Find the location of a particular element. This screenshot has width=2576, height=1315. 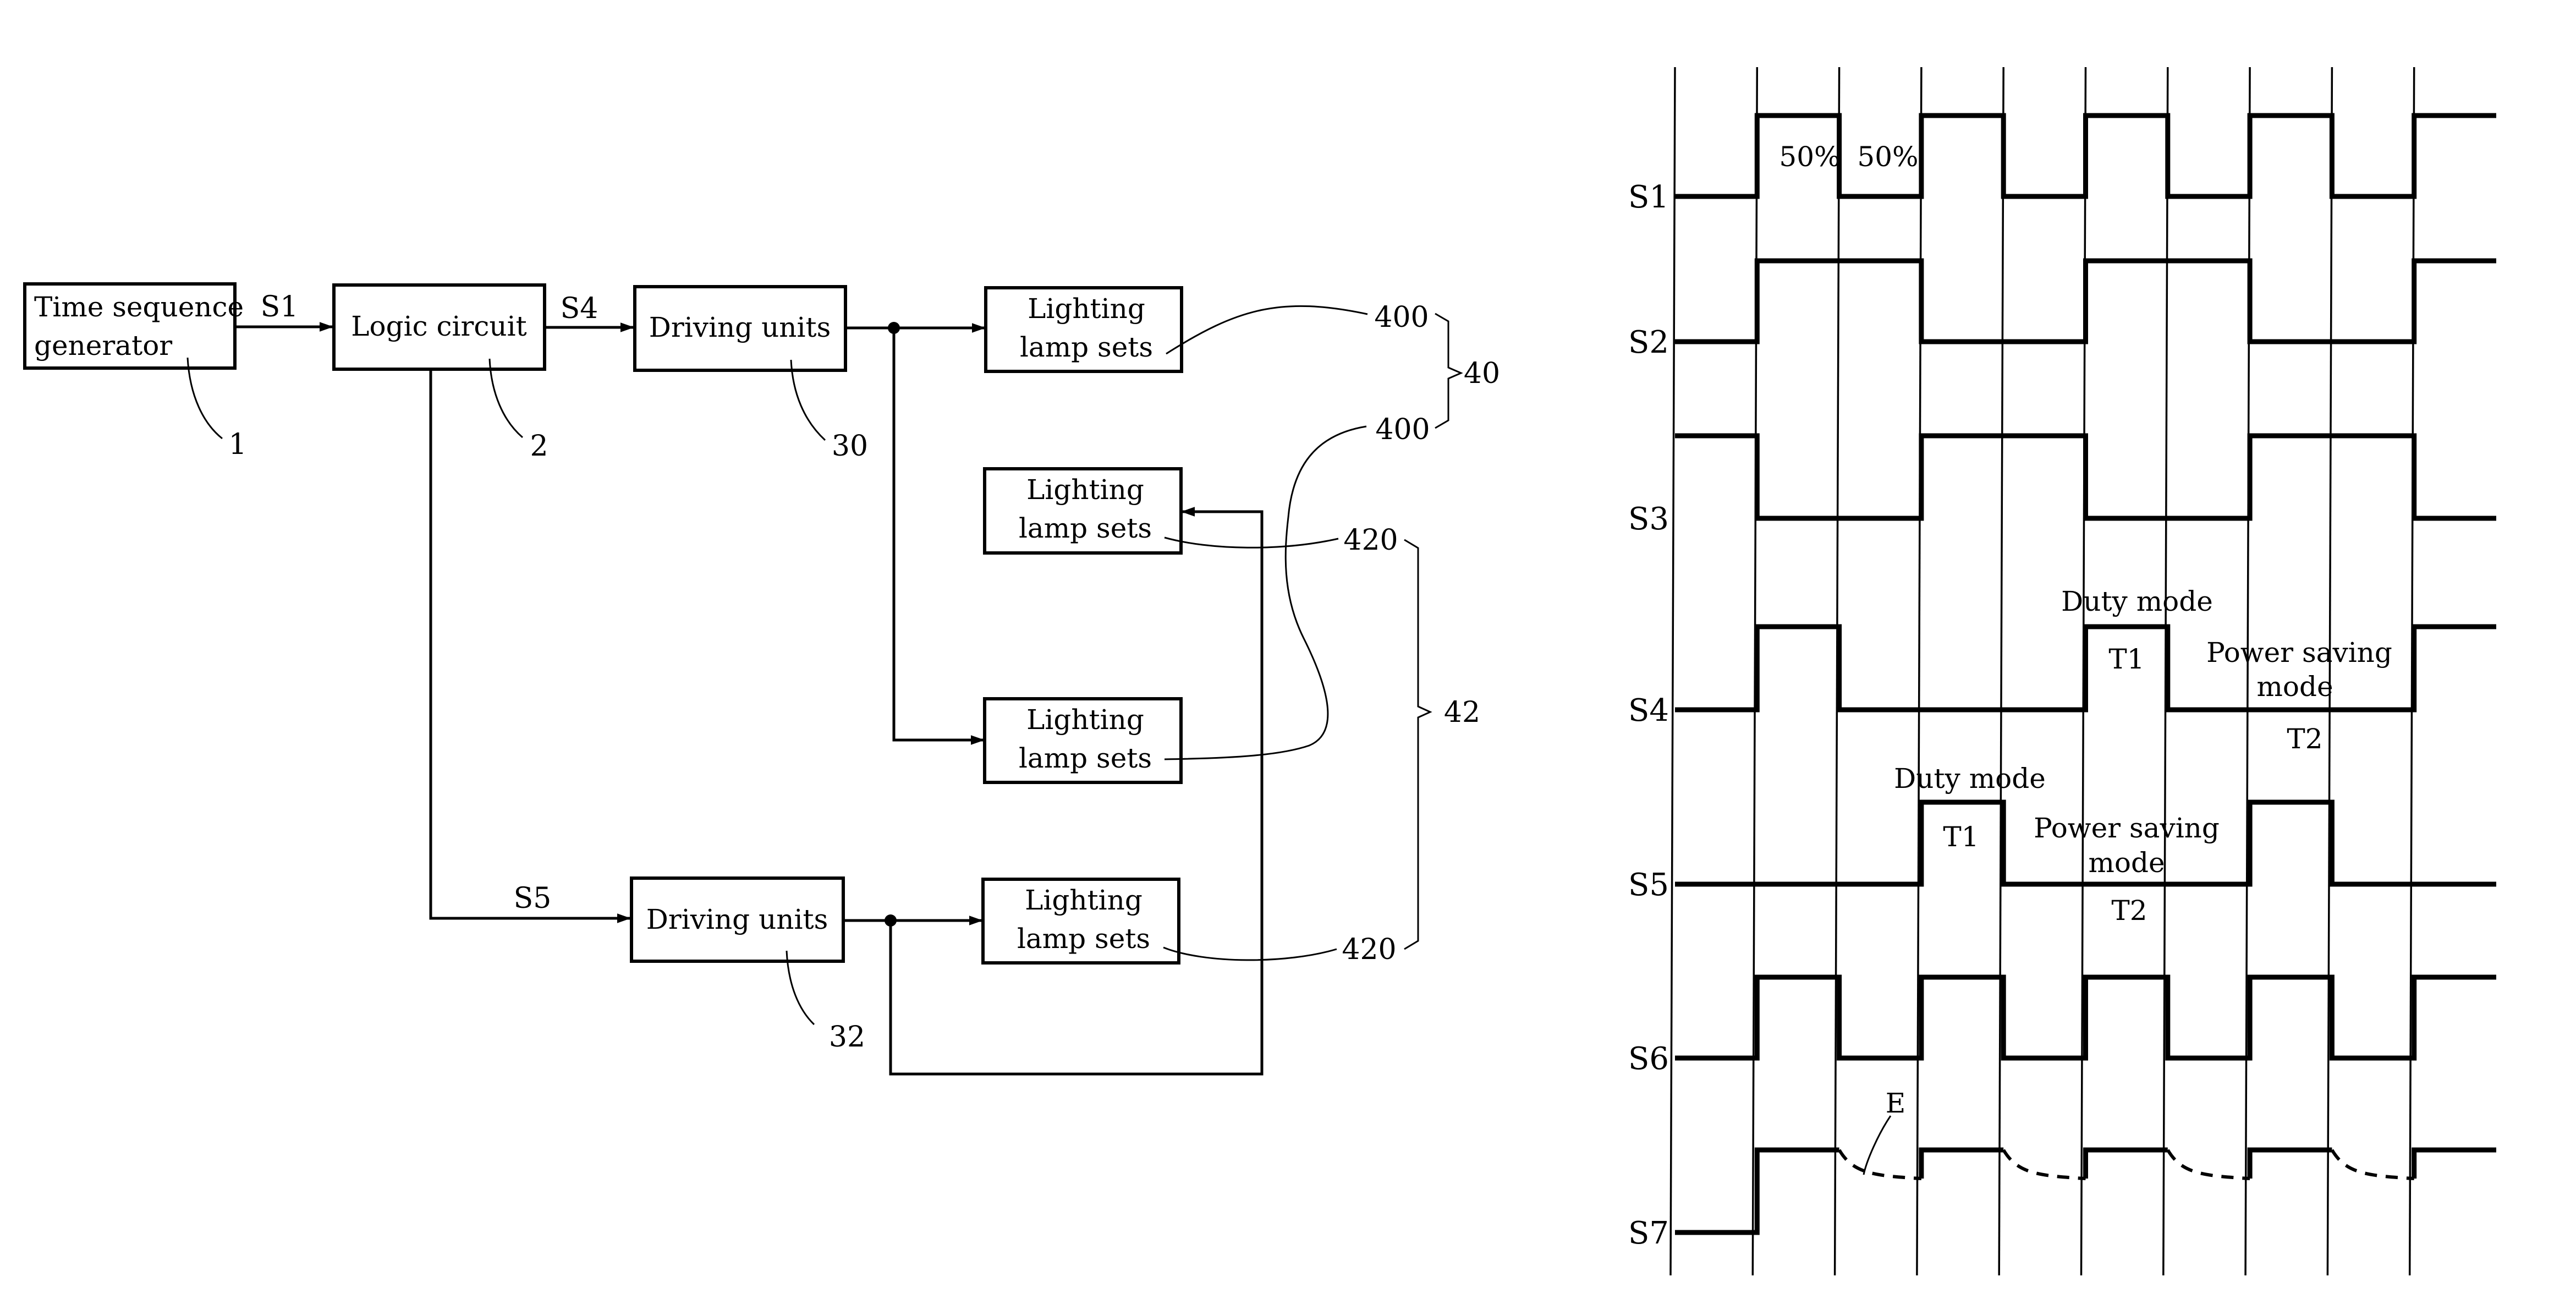

s5-power-saving-label-line2: mode is located at coordinates (2126, 863).